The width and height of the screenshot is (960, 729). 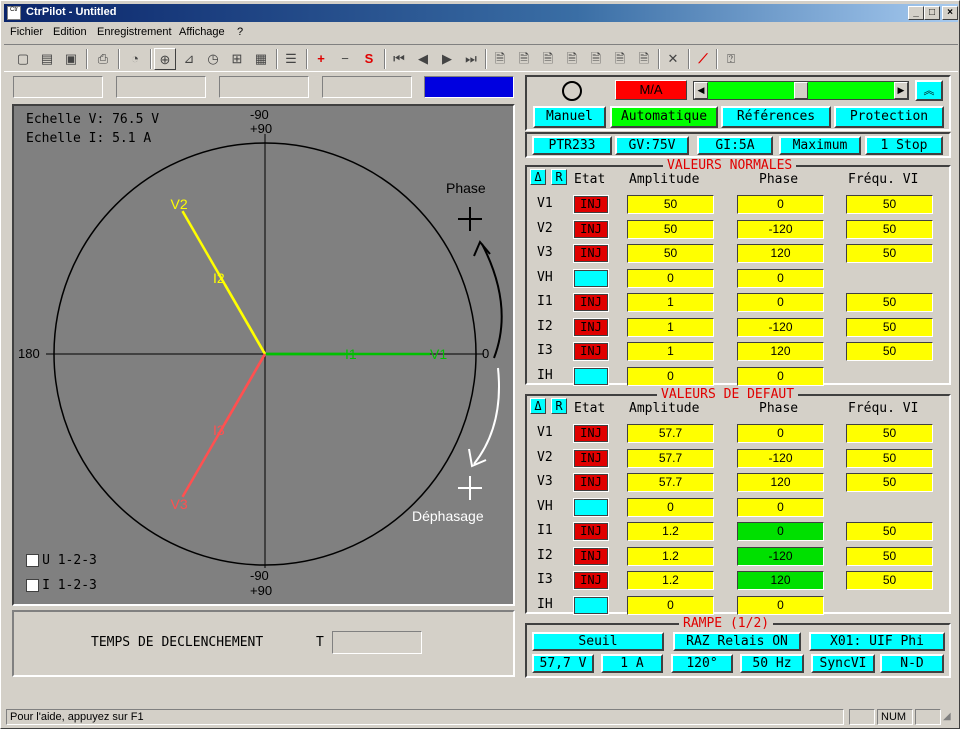 I want to click on info-gv-button: GV:75V, so click(x=652, y=145).